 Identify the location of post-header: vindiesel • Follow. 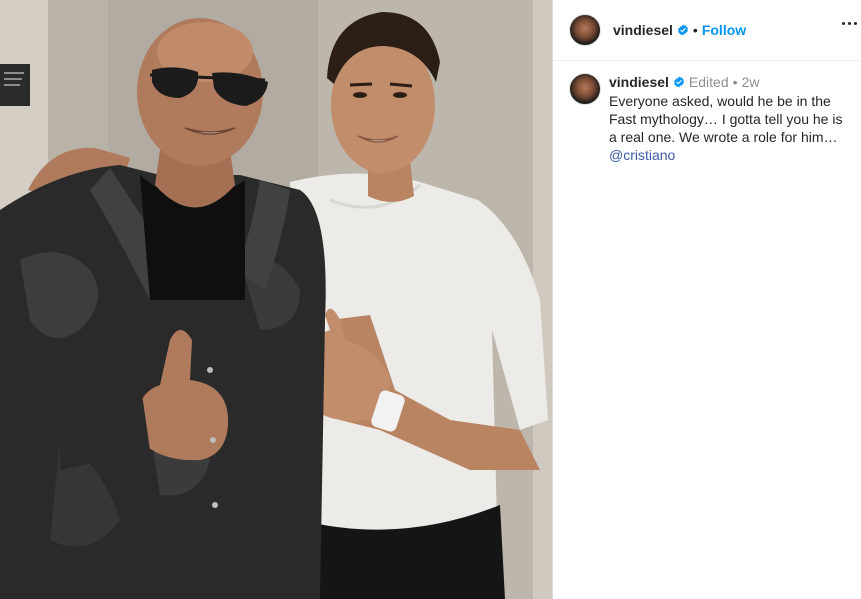
(707, 30).